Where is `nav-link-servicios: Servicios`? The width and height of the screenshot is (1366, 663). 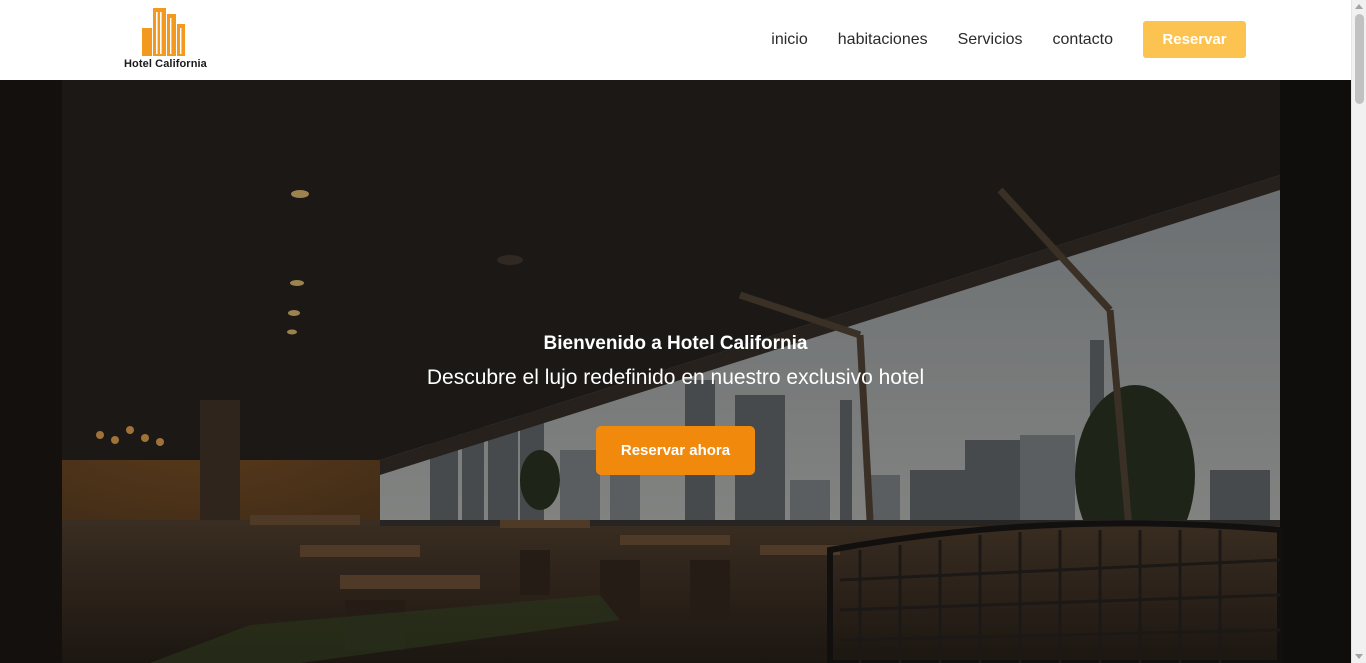 nav-link-servicios: Servicios is located at coordinates (990, 40).